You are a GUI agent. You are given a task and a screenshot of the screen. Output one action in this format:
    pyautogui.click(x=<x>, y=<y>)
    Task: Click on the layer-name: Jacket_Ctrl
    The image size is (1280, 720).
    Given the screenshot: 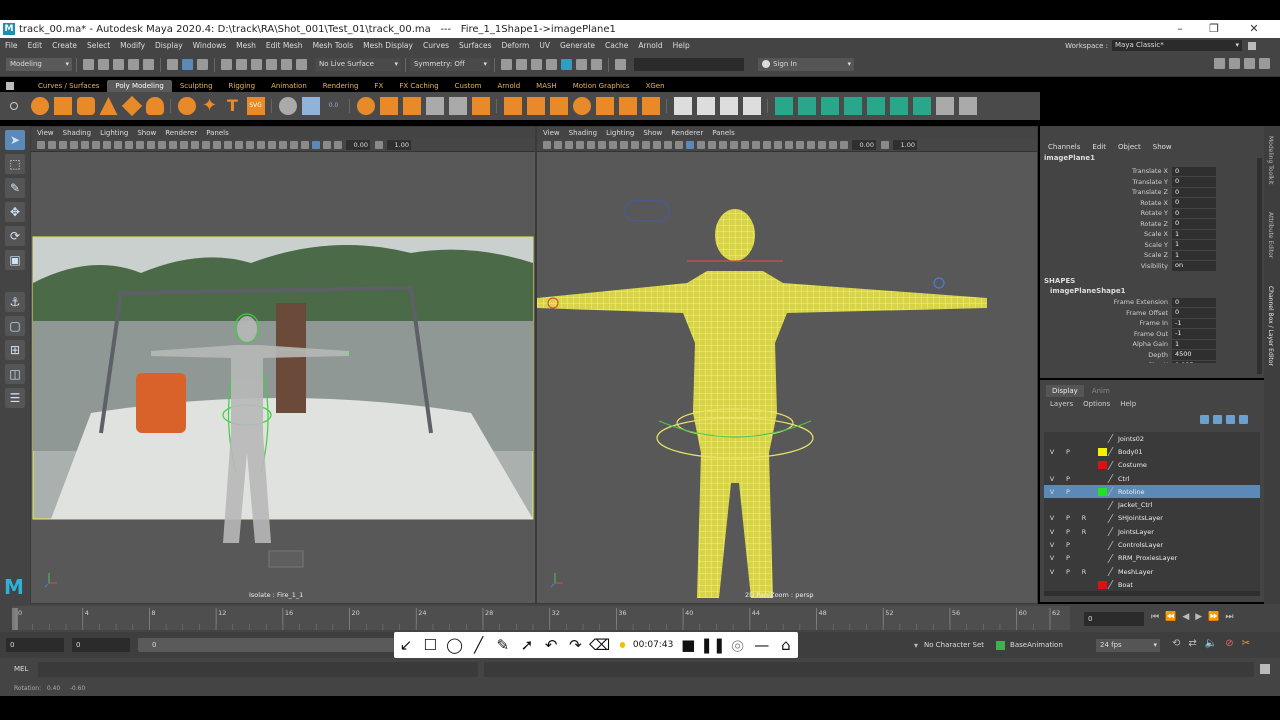 What is the action you would take?
    pyautogui.click(x=1135, y=505)
    